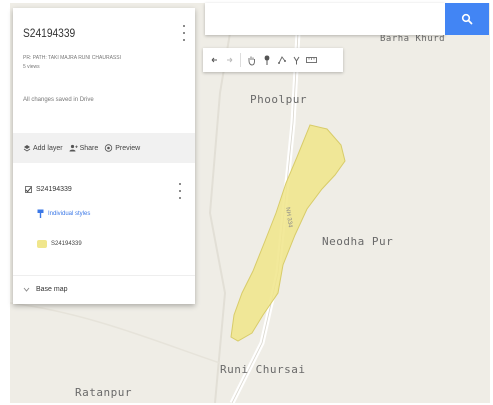  I want to click on undo-icon, so click(214, 59).